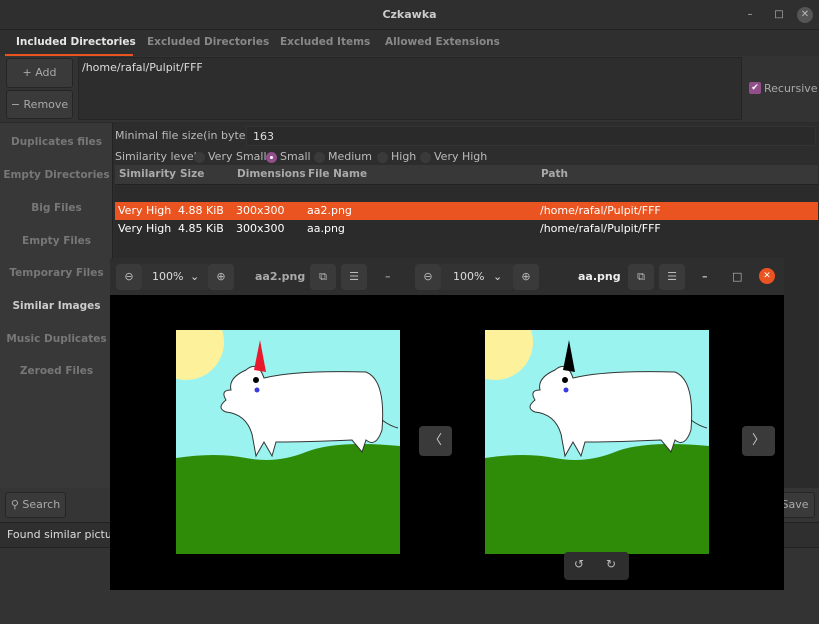 This screenshot has height=624, width=819. What do you see at coordinates (56, 175) in the screenshot?
I see `sidebar-item-empty-directories: Empty Directories` at bounding box center [56, 175].